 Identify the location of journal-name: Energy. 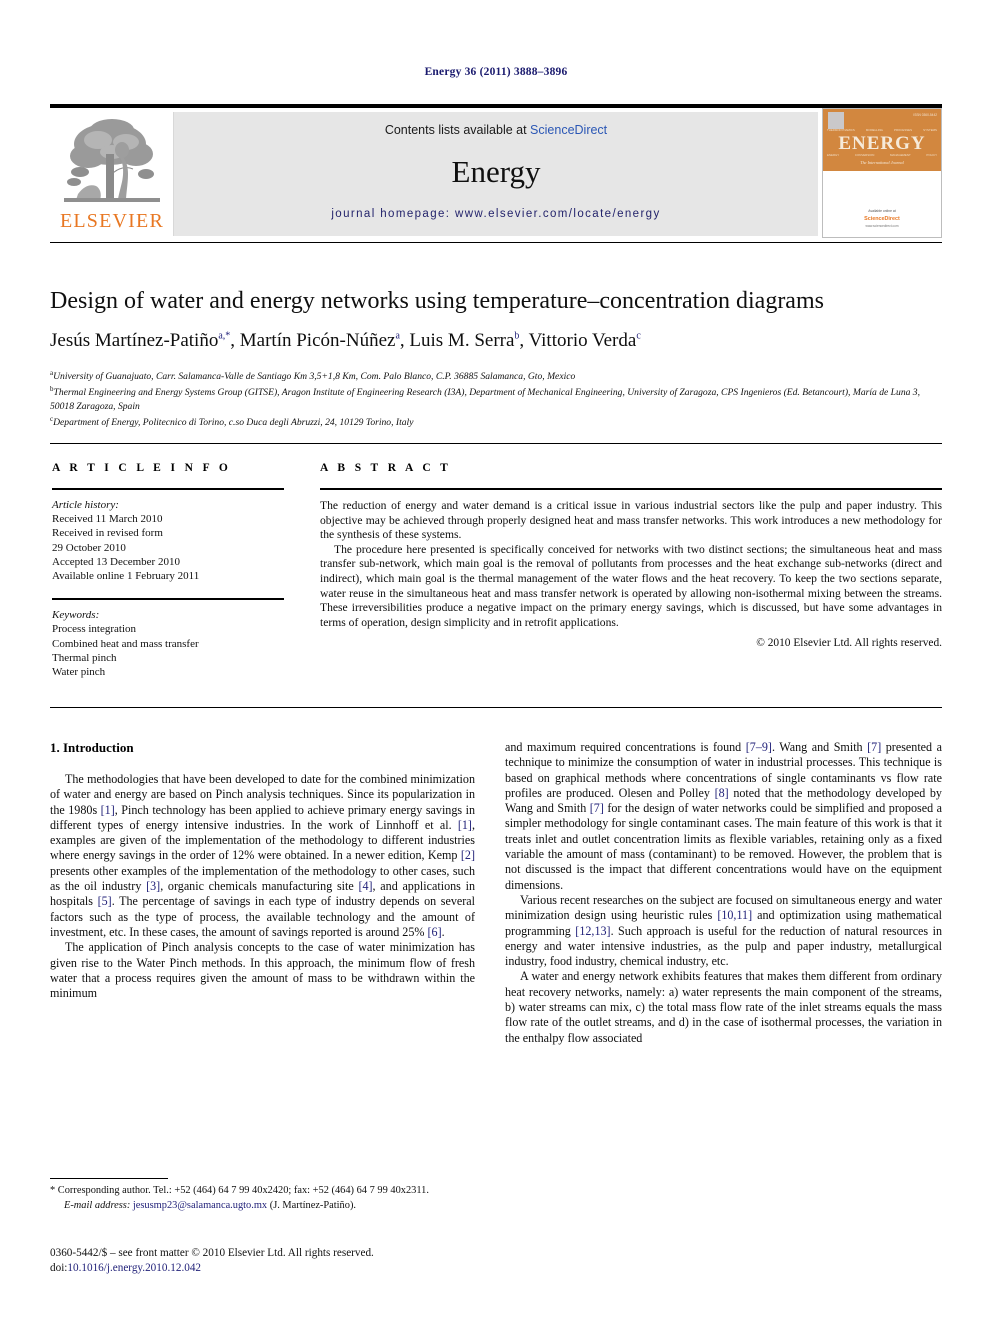
(496, 171).